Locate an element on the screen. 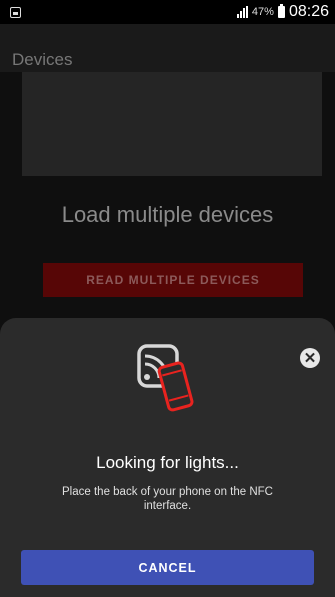  battery-percent: 47% is located at coordinates (262, 12).